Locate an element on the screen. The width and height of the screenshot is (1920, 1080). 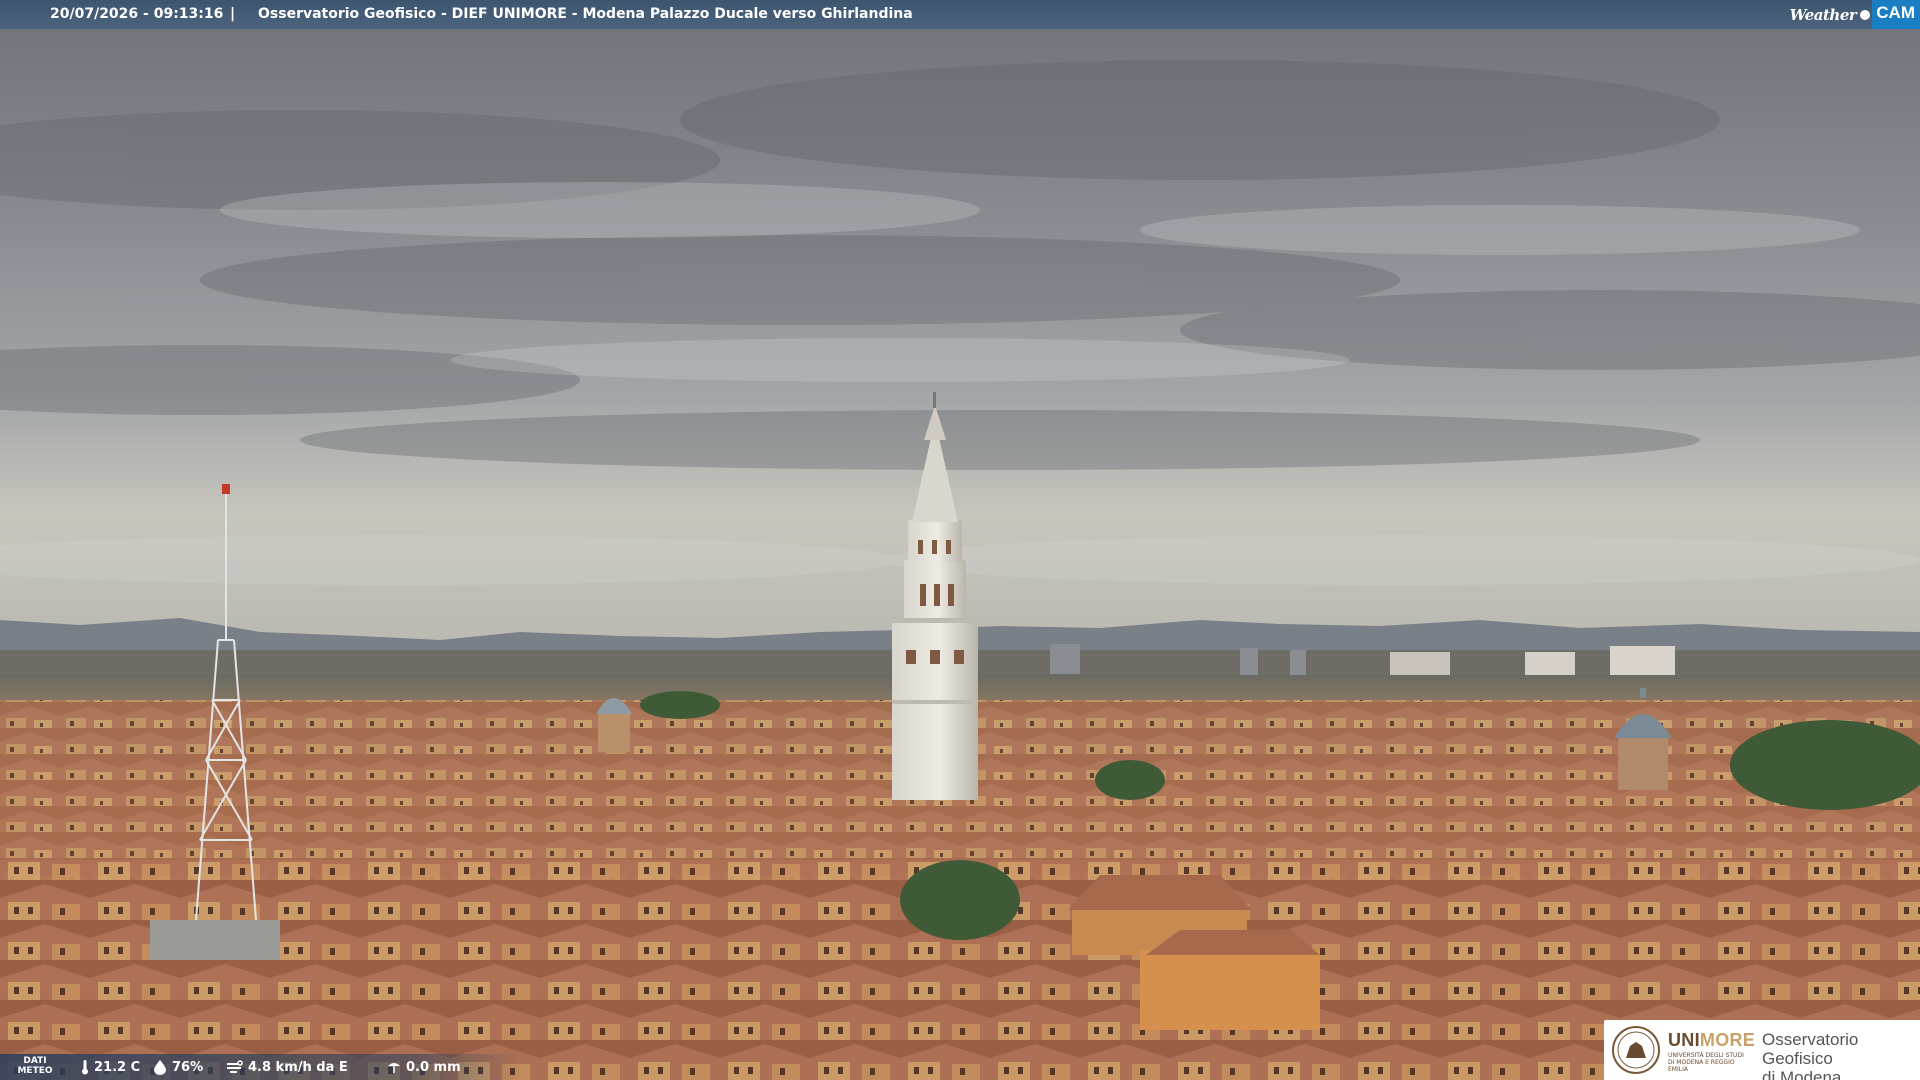
observatory-name: Osservatorio Geofisico di Modena is located at coordinates (1810, 1055).